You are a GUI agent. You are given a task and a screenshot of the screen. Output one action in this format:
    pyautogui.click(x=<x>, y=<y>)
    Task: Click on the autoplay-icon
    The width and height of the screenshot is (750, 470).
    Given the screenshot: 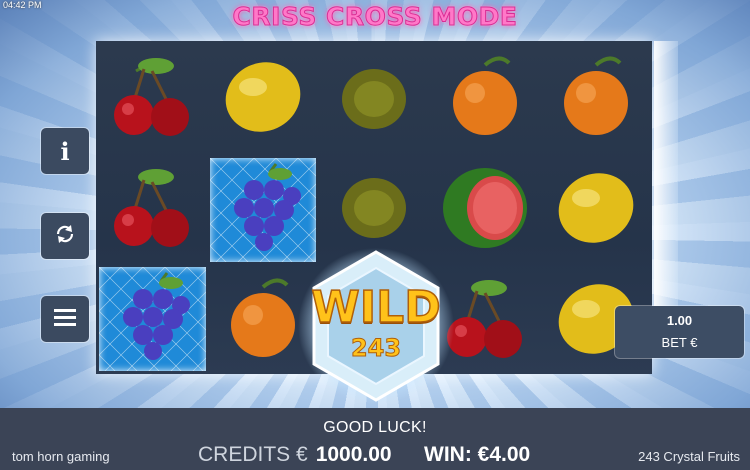 What is the action you would take?
    pyautogui.click(x=65, y=236)
    